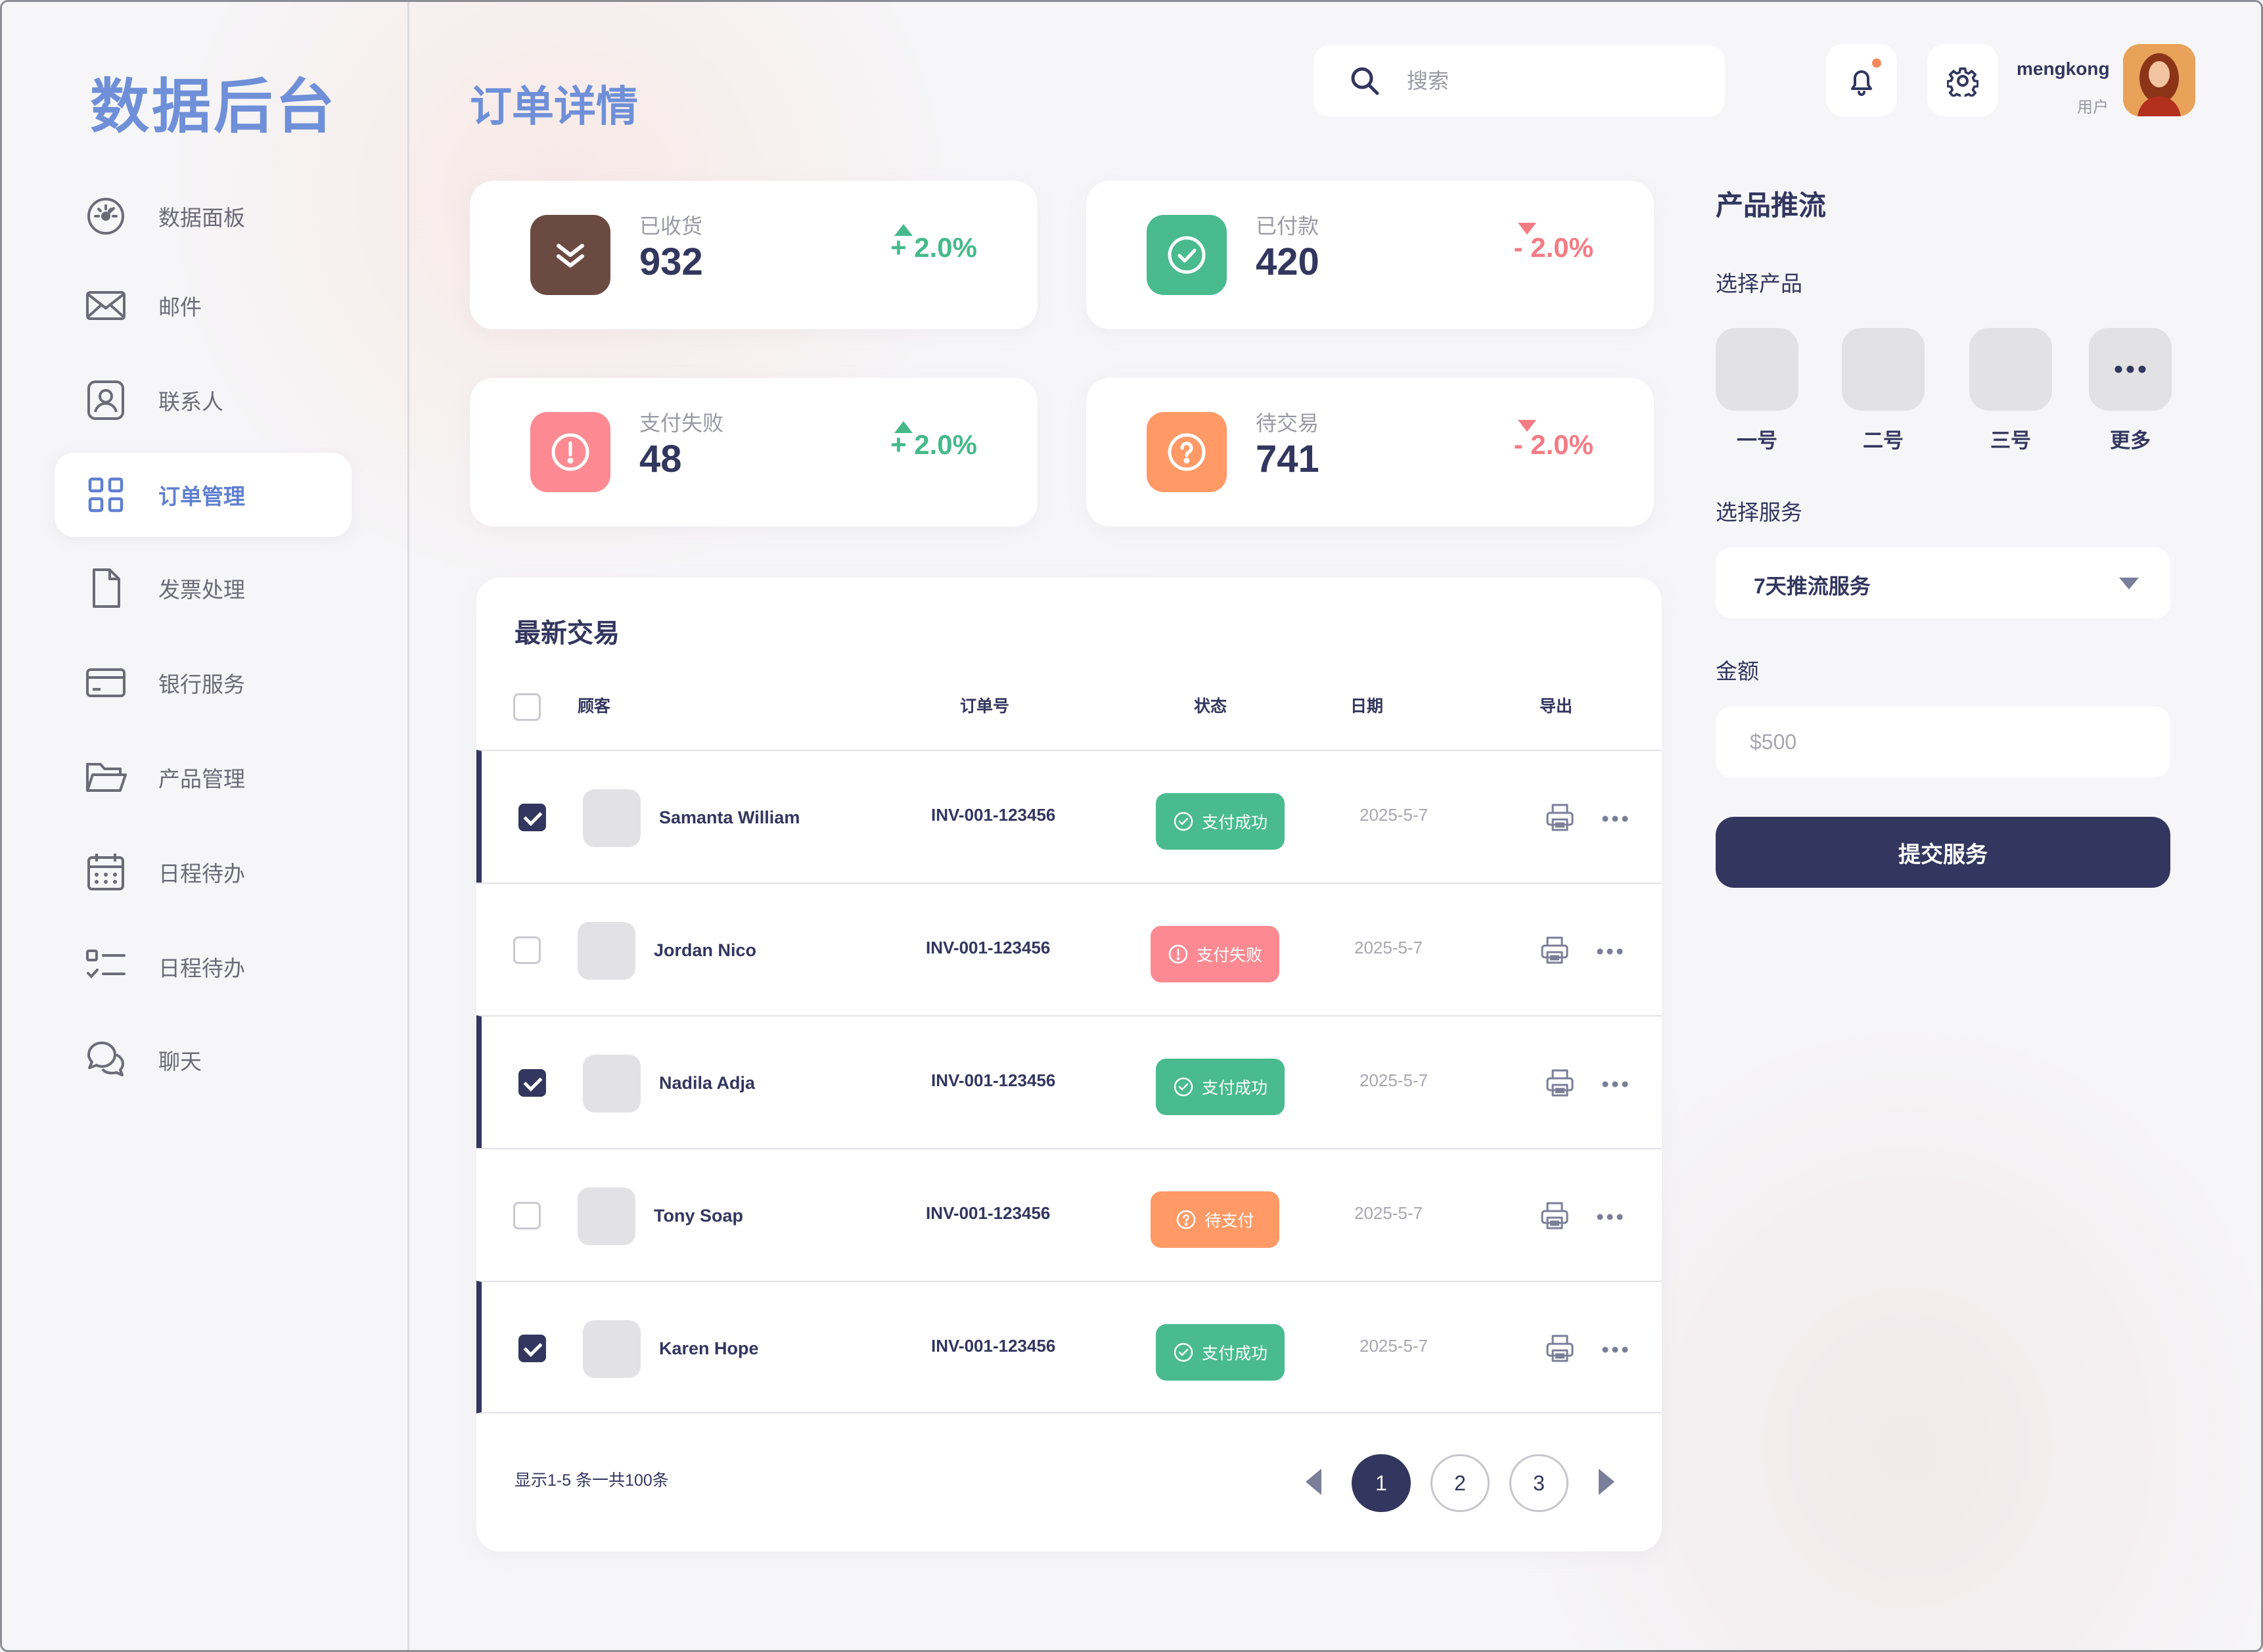 Image resolution: width=2263 pixels, height=1652 pixels. I want to click on table-row: Jordan Nico INV-001-123456 支付失败 2025-5-7, so click(1069, 949).